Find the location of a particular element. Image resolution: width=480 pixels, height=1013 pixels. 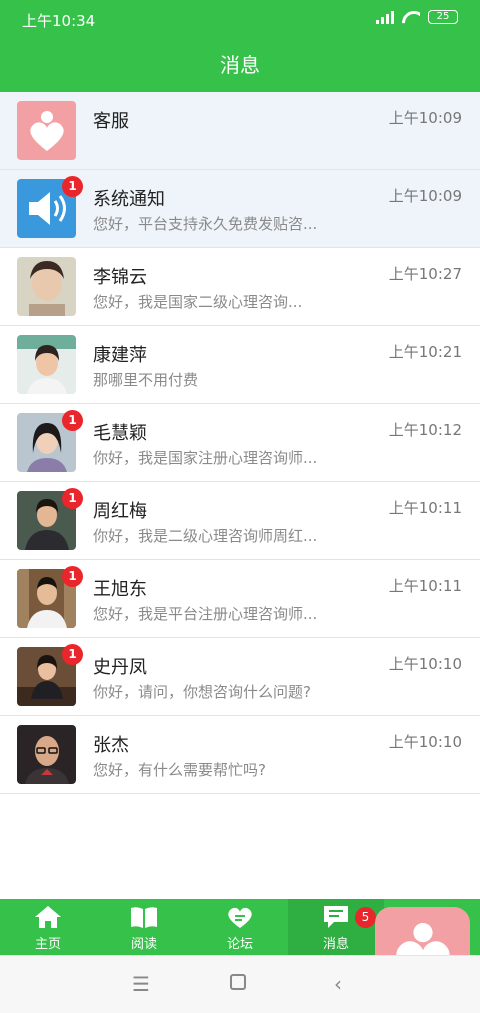

tab-home: 主页 is located at coordinates (48, 927).